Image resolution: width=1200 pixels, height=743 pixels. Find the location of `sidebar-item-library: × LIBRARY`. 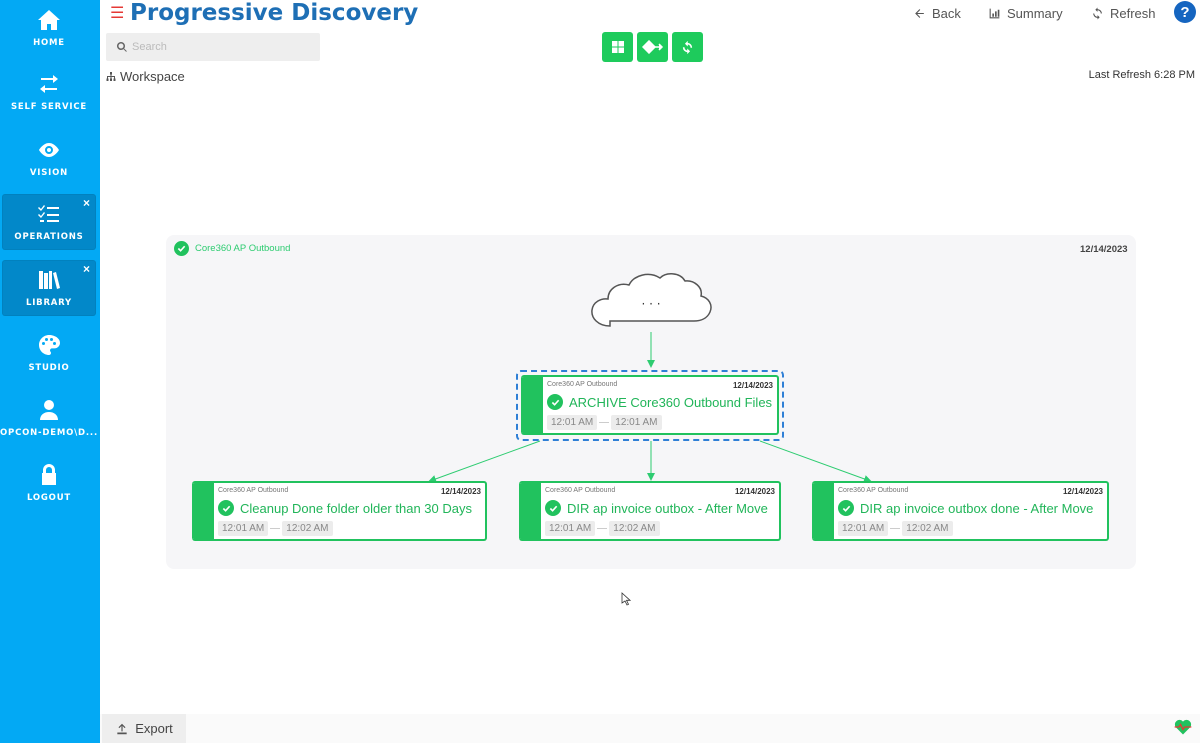

sidebar-item-library: × LIBRARY is located at coordinates (49, 288).